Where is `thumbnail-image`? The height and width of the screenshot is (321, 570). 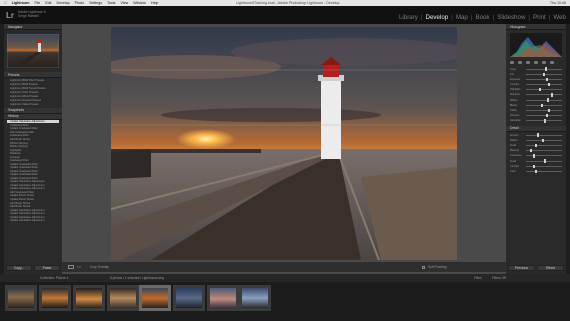
thumbnail-image is located at coordinates (223, 298).